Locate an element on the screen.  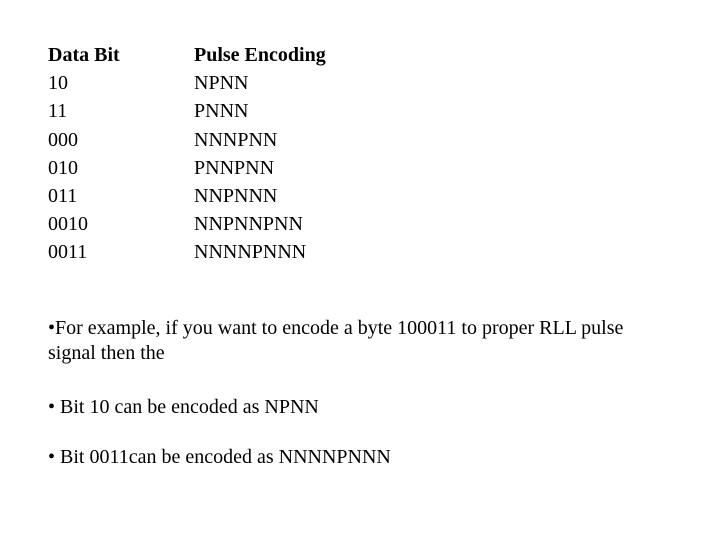
table-row: 0010 NNPNNPNN is located at coordinates (187, 224).